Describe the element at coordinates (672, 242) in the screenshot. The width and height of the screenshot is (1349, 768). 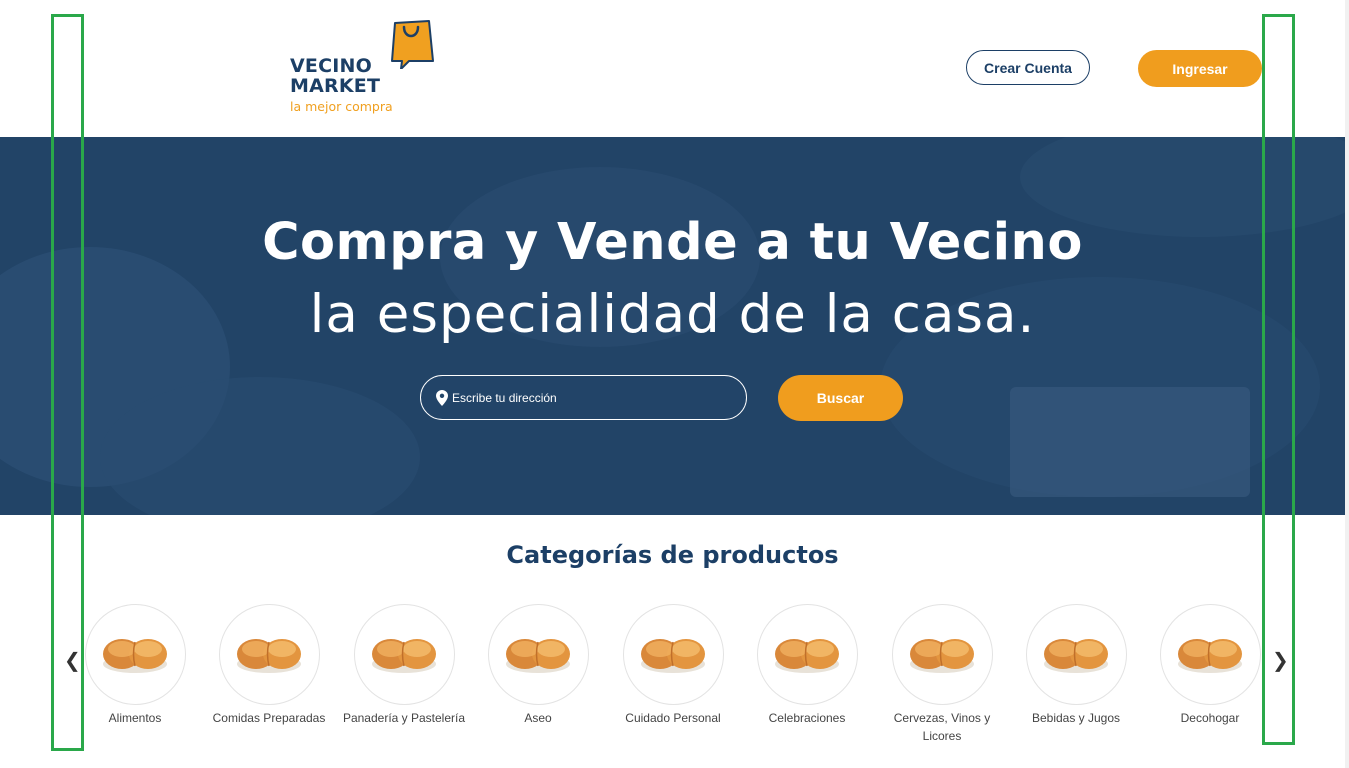
I see `hero-title: Compra y Vende a tu Vecino` at that location.